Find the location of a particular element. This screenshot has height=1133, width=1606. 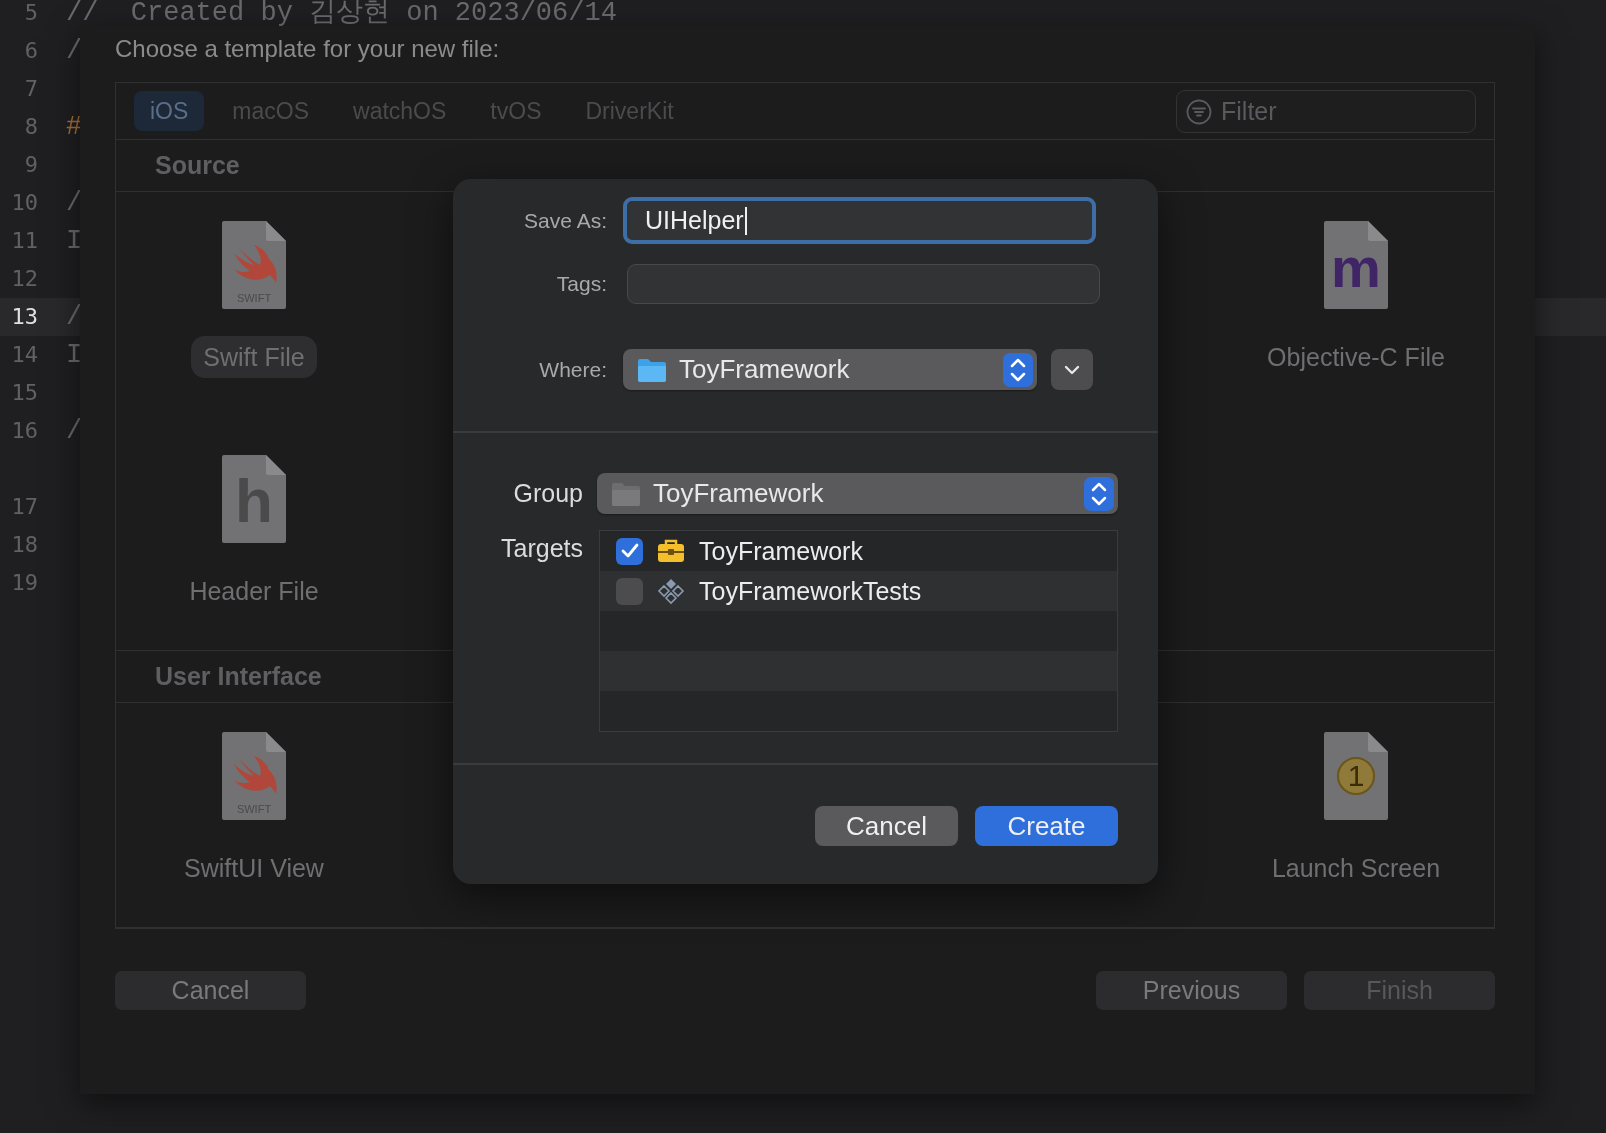

line-number: 16 is located at coordinates (24, 431).